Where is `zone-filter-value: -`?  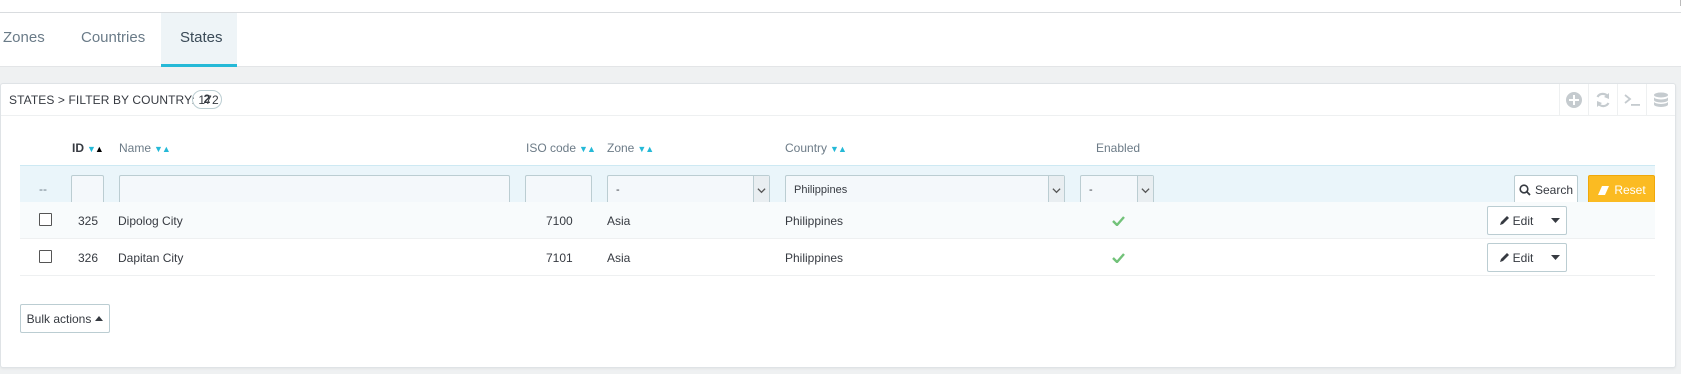 zone-filter-value: - is located at coordinates (618, 190).